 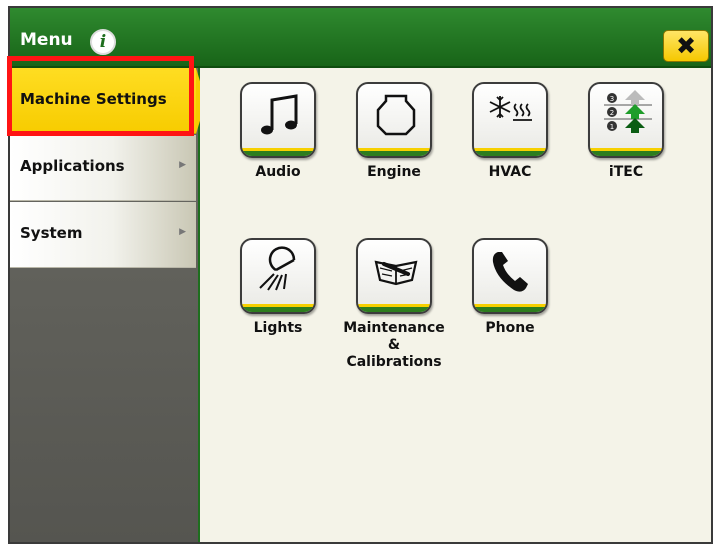 I want to click on itec-button: 3 2 1, so click(x=626, y=120).